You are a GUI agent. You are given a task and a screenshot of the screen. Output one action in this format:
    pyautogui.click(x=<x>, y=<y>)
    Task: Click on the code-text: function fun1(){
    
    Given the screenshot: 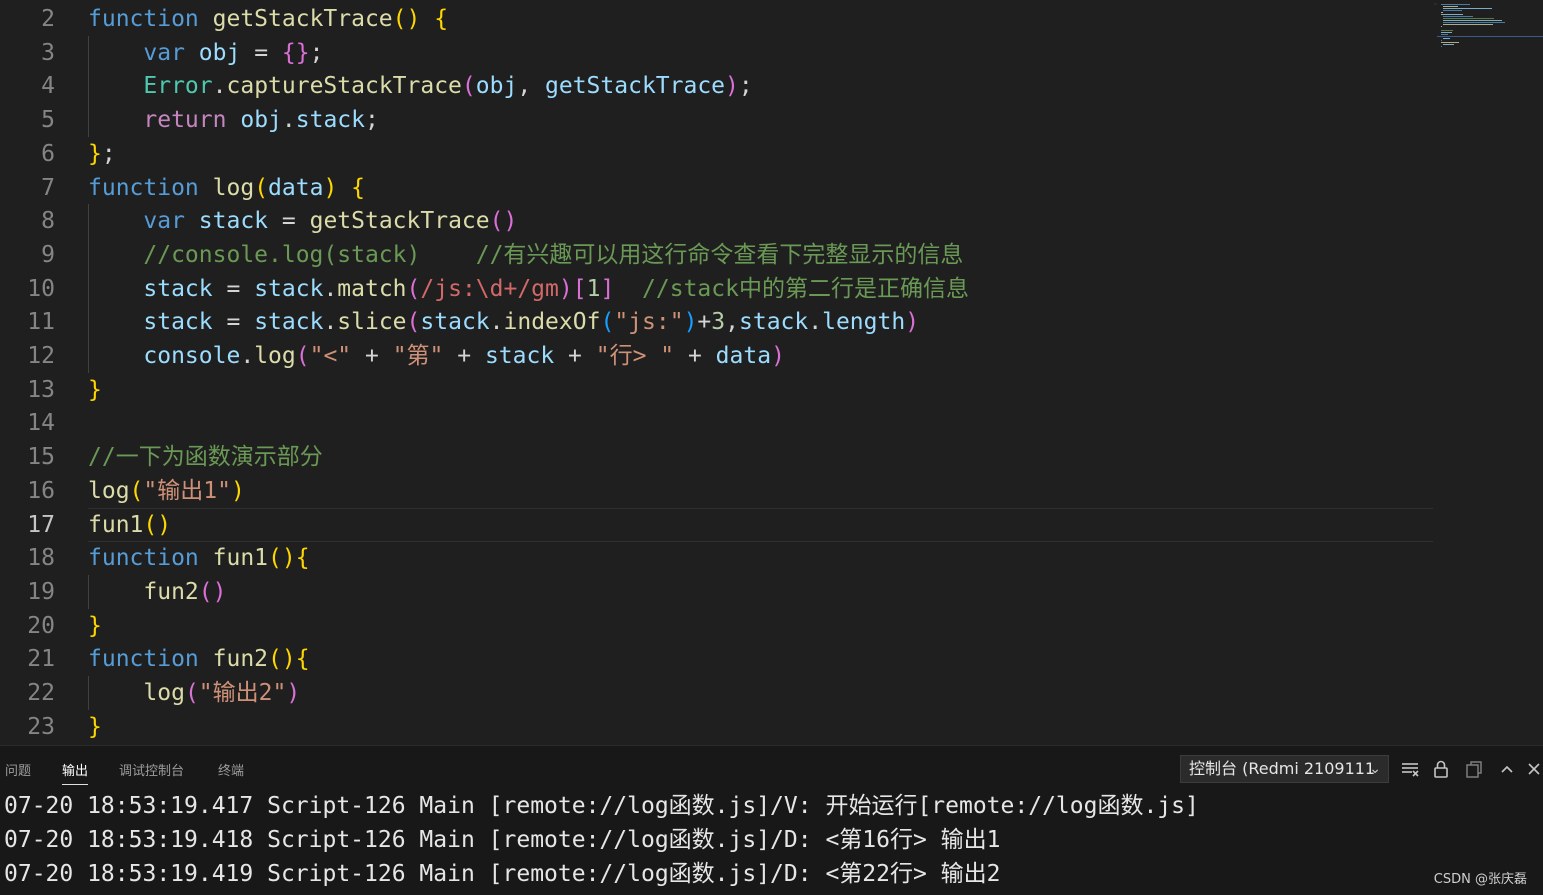 What is the action you would take?
    pyautogui.click(x=199, y=558)
    